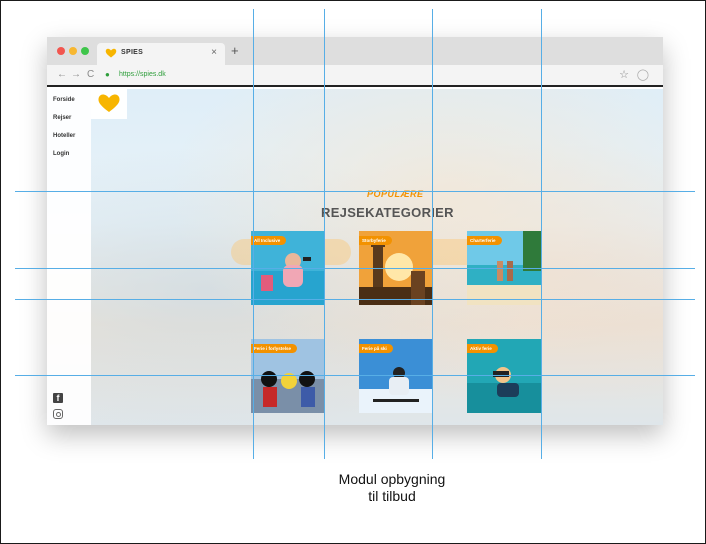 This screenshot has height=544, width=706. What do you see at coordinates (392, 479) in the screenshot?
I see `caption-line-1: Modul opbygning` at bounding box center [392, 479].